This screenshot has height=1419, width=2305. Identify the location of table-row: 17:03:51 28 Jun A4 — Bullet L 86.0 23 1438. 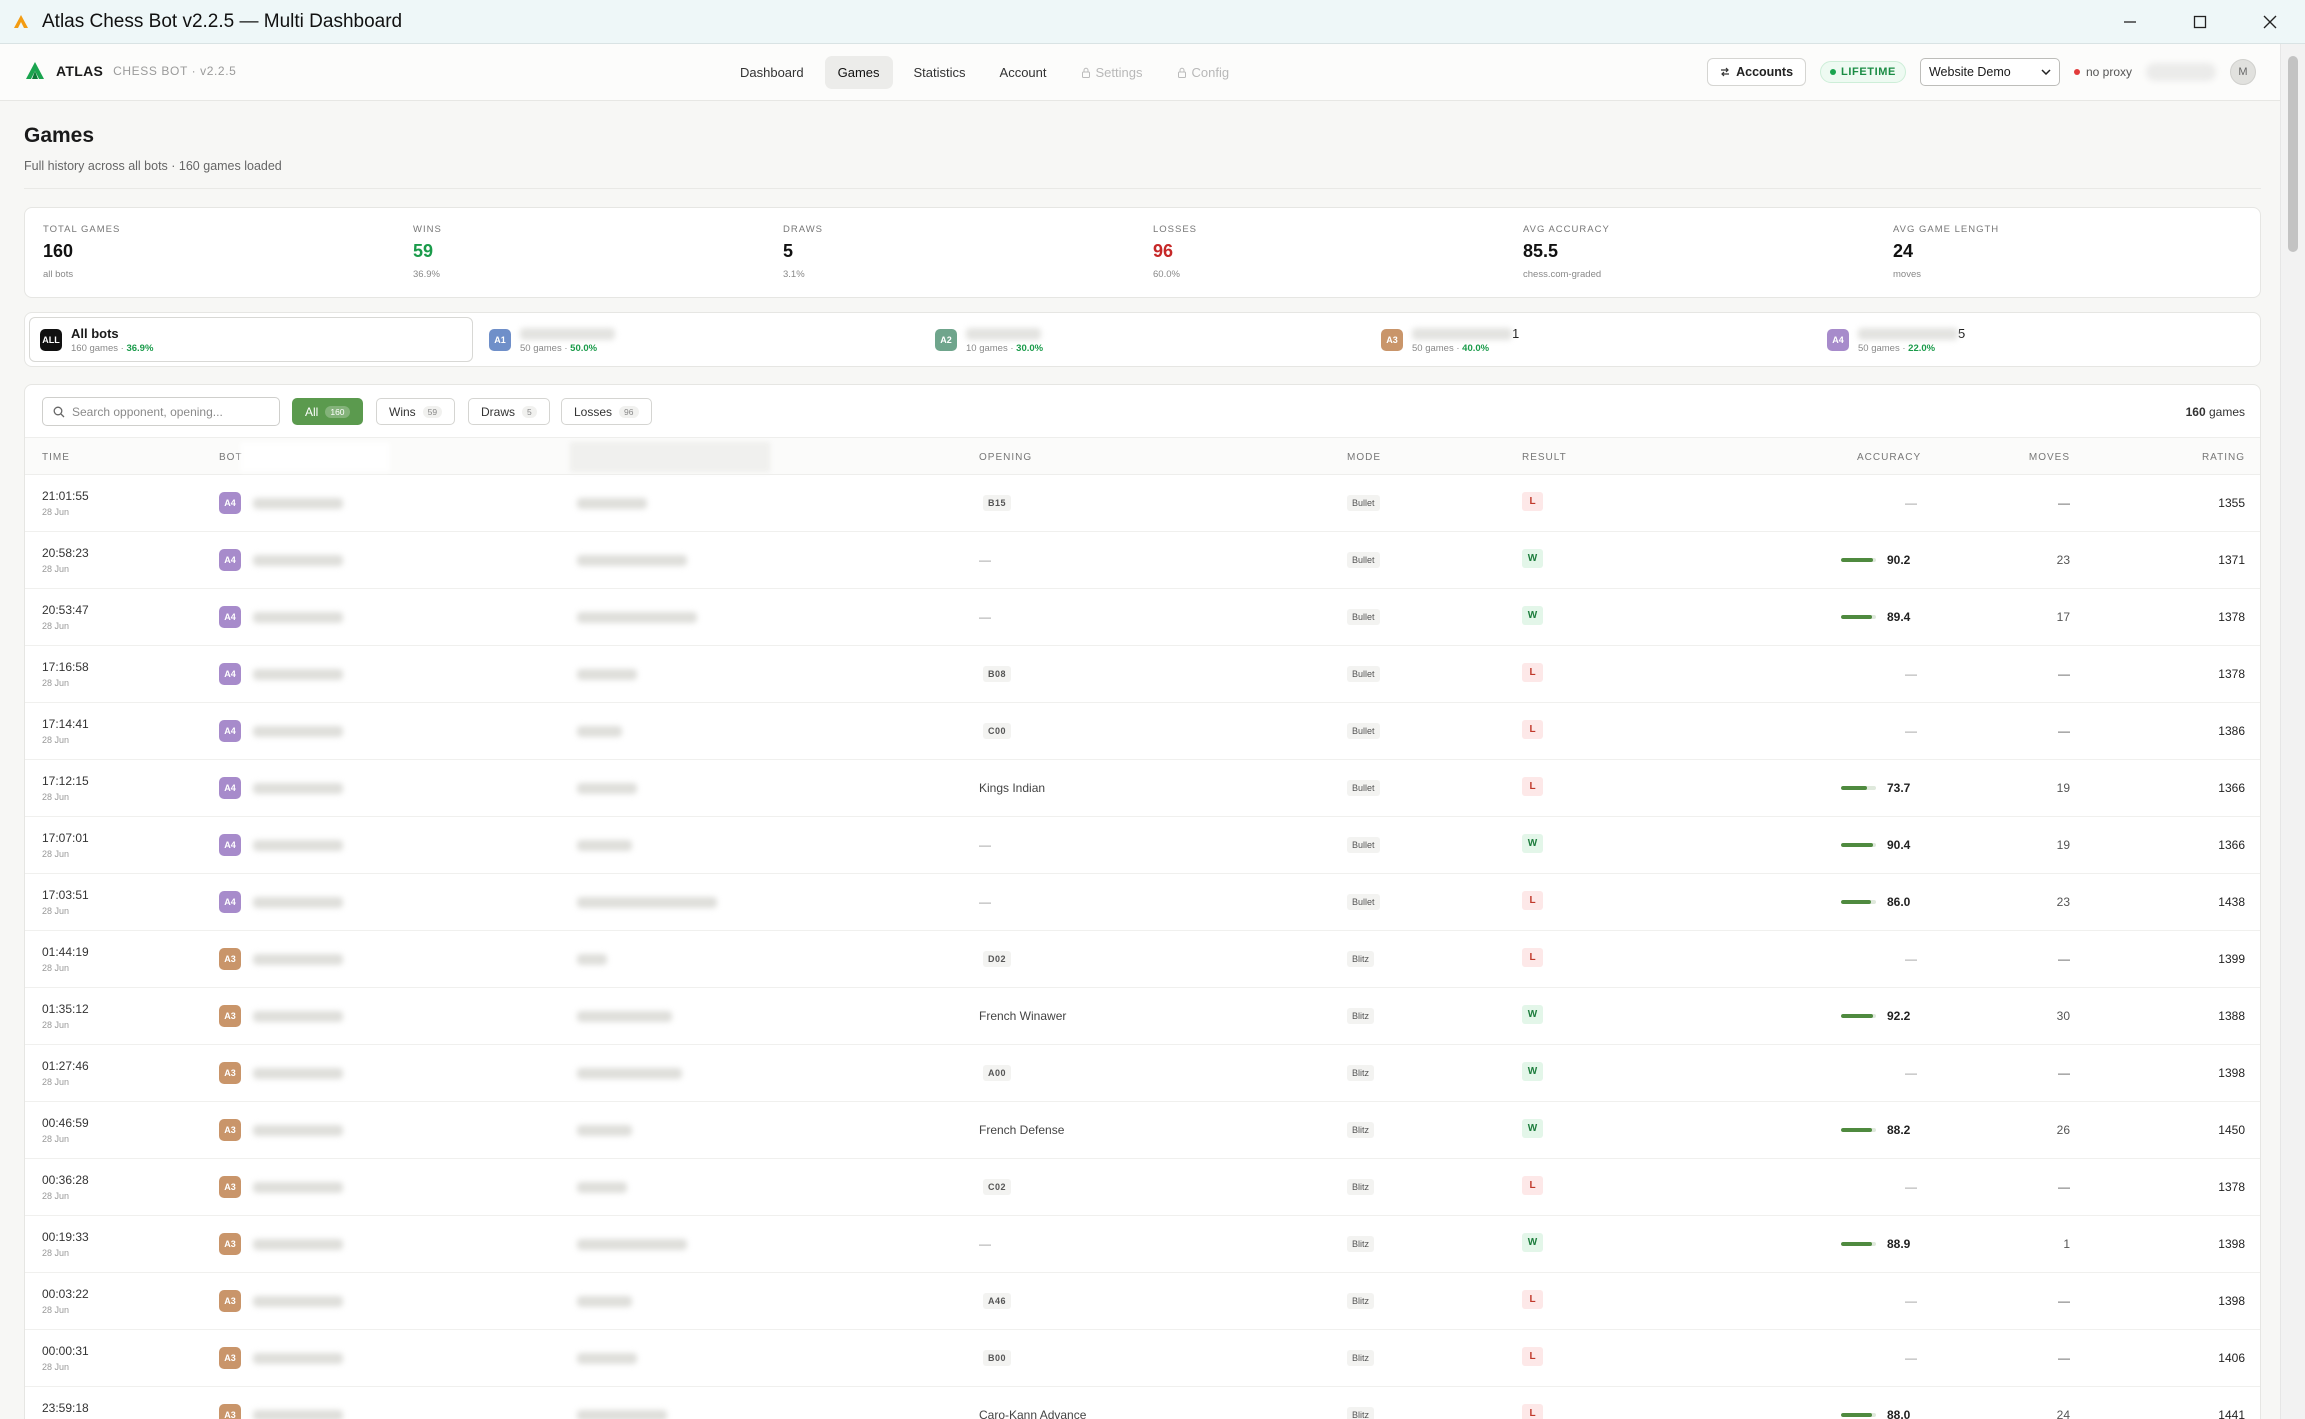
(1142, 902).